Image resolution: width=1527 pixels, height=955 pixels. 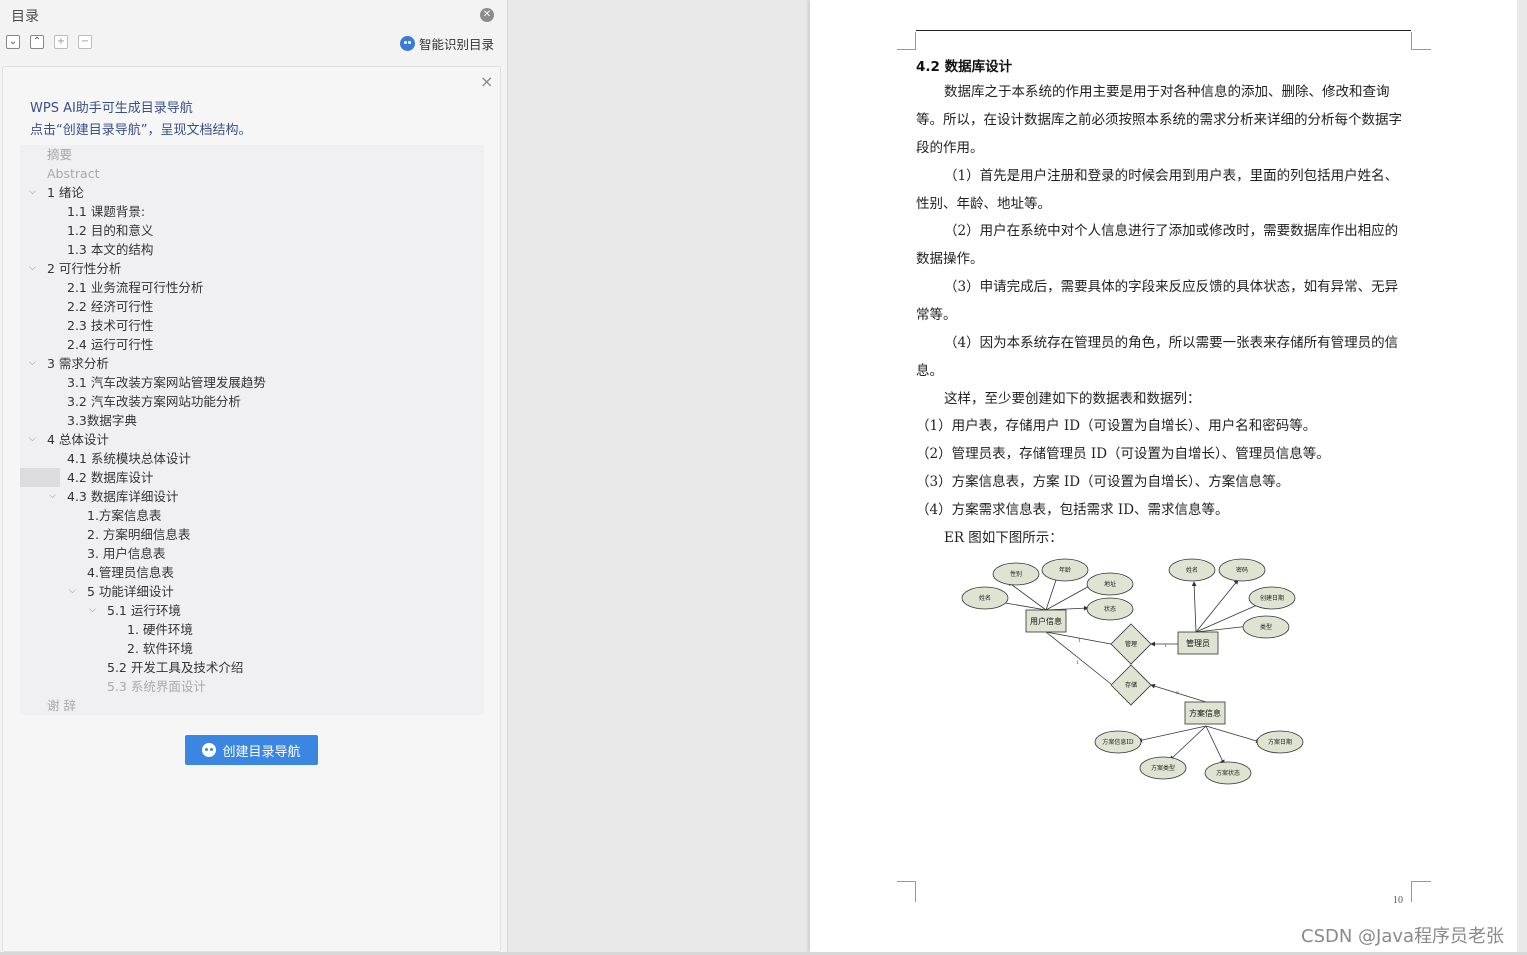 What do you see at coordinates (1110, 609) in the screenshot?
I see `er-attribute-label: 状态` at bounding box center [1110, 609].